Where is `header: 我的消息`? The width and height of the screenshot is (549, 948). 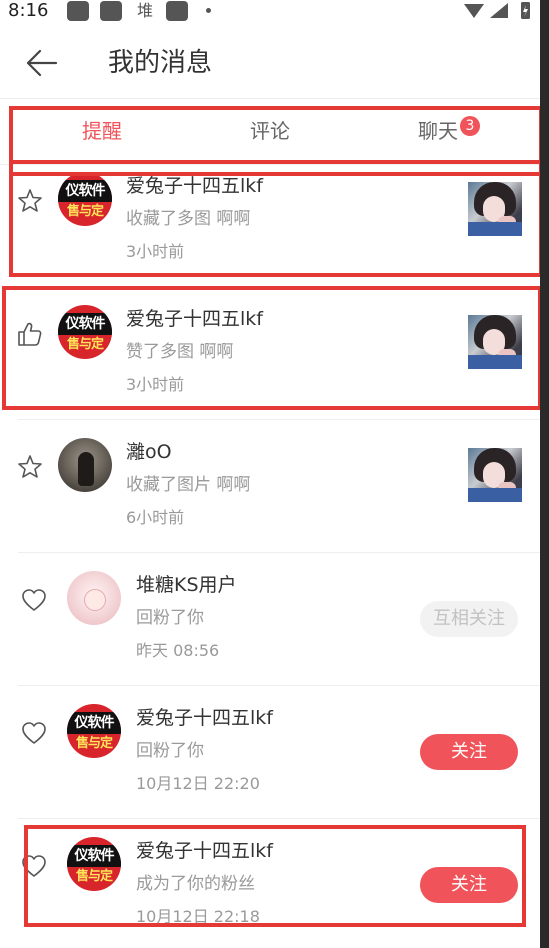
header: 我的消息 is located at coordinates (274, 61).